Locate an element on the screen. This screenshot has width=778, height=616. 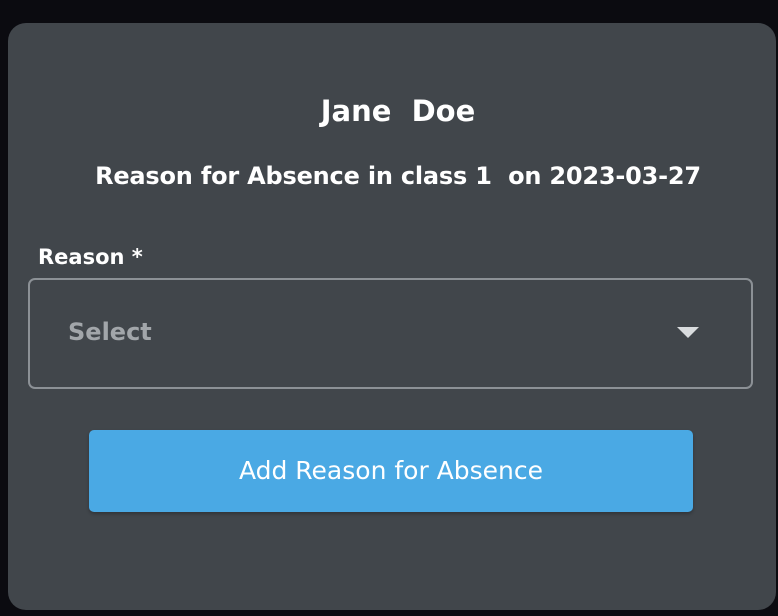
reason-field-label: Reason * is located at coordinates (90, 257).